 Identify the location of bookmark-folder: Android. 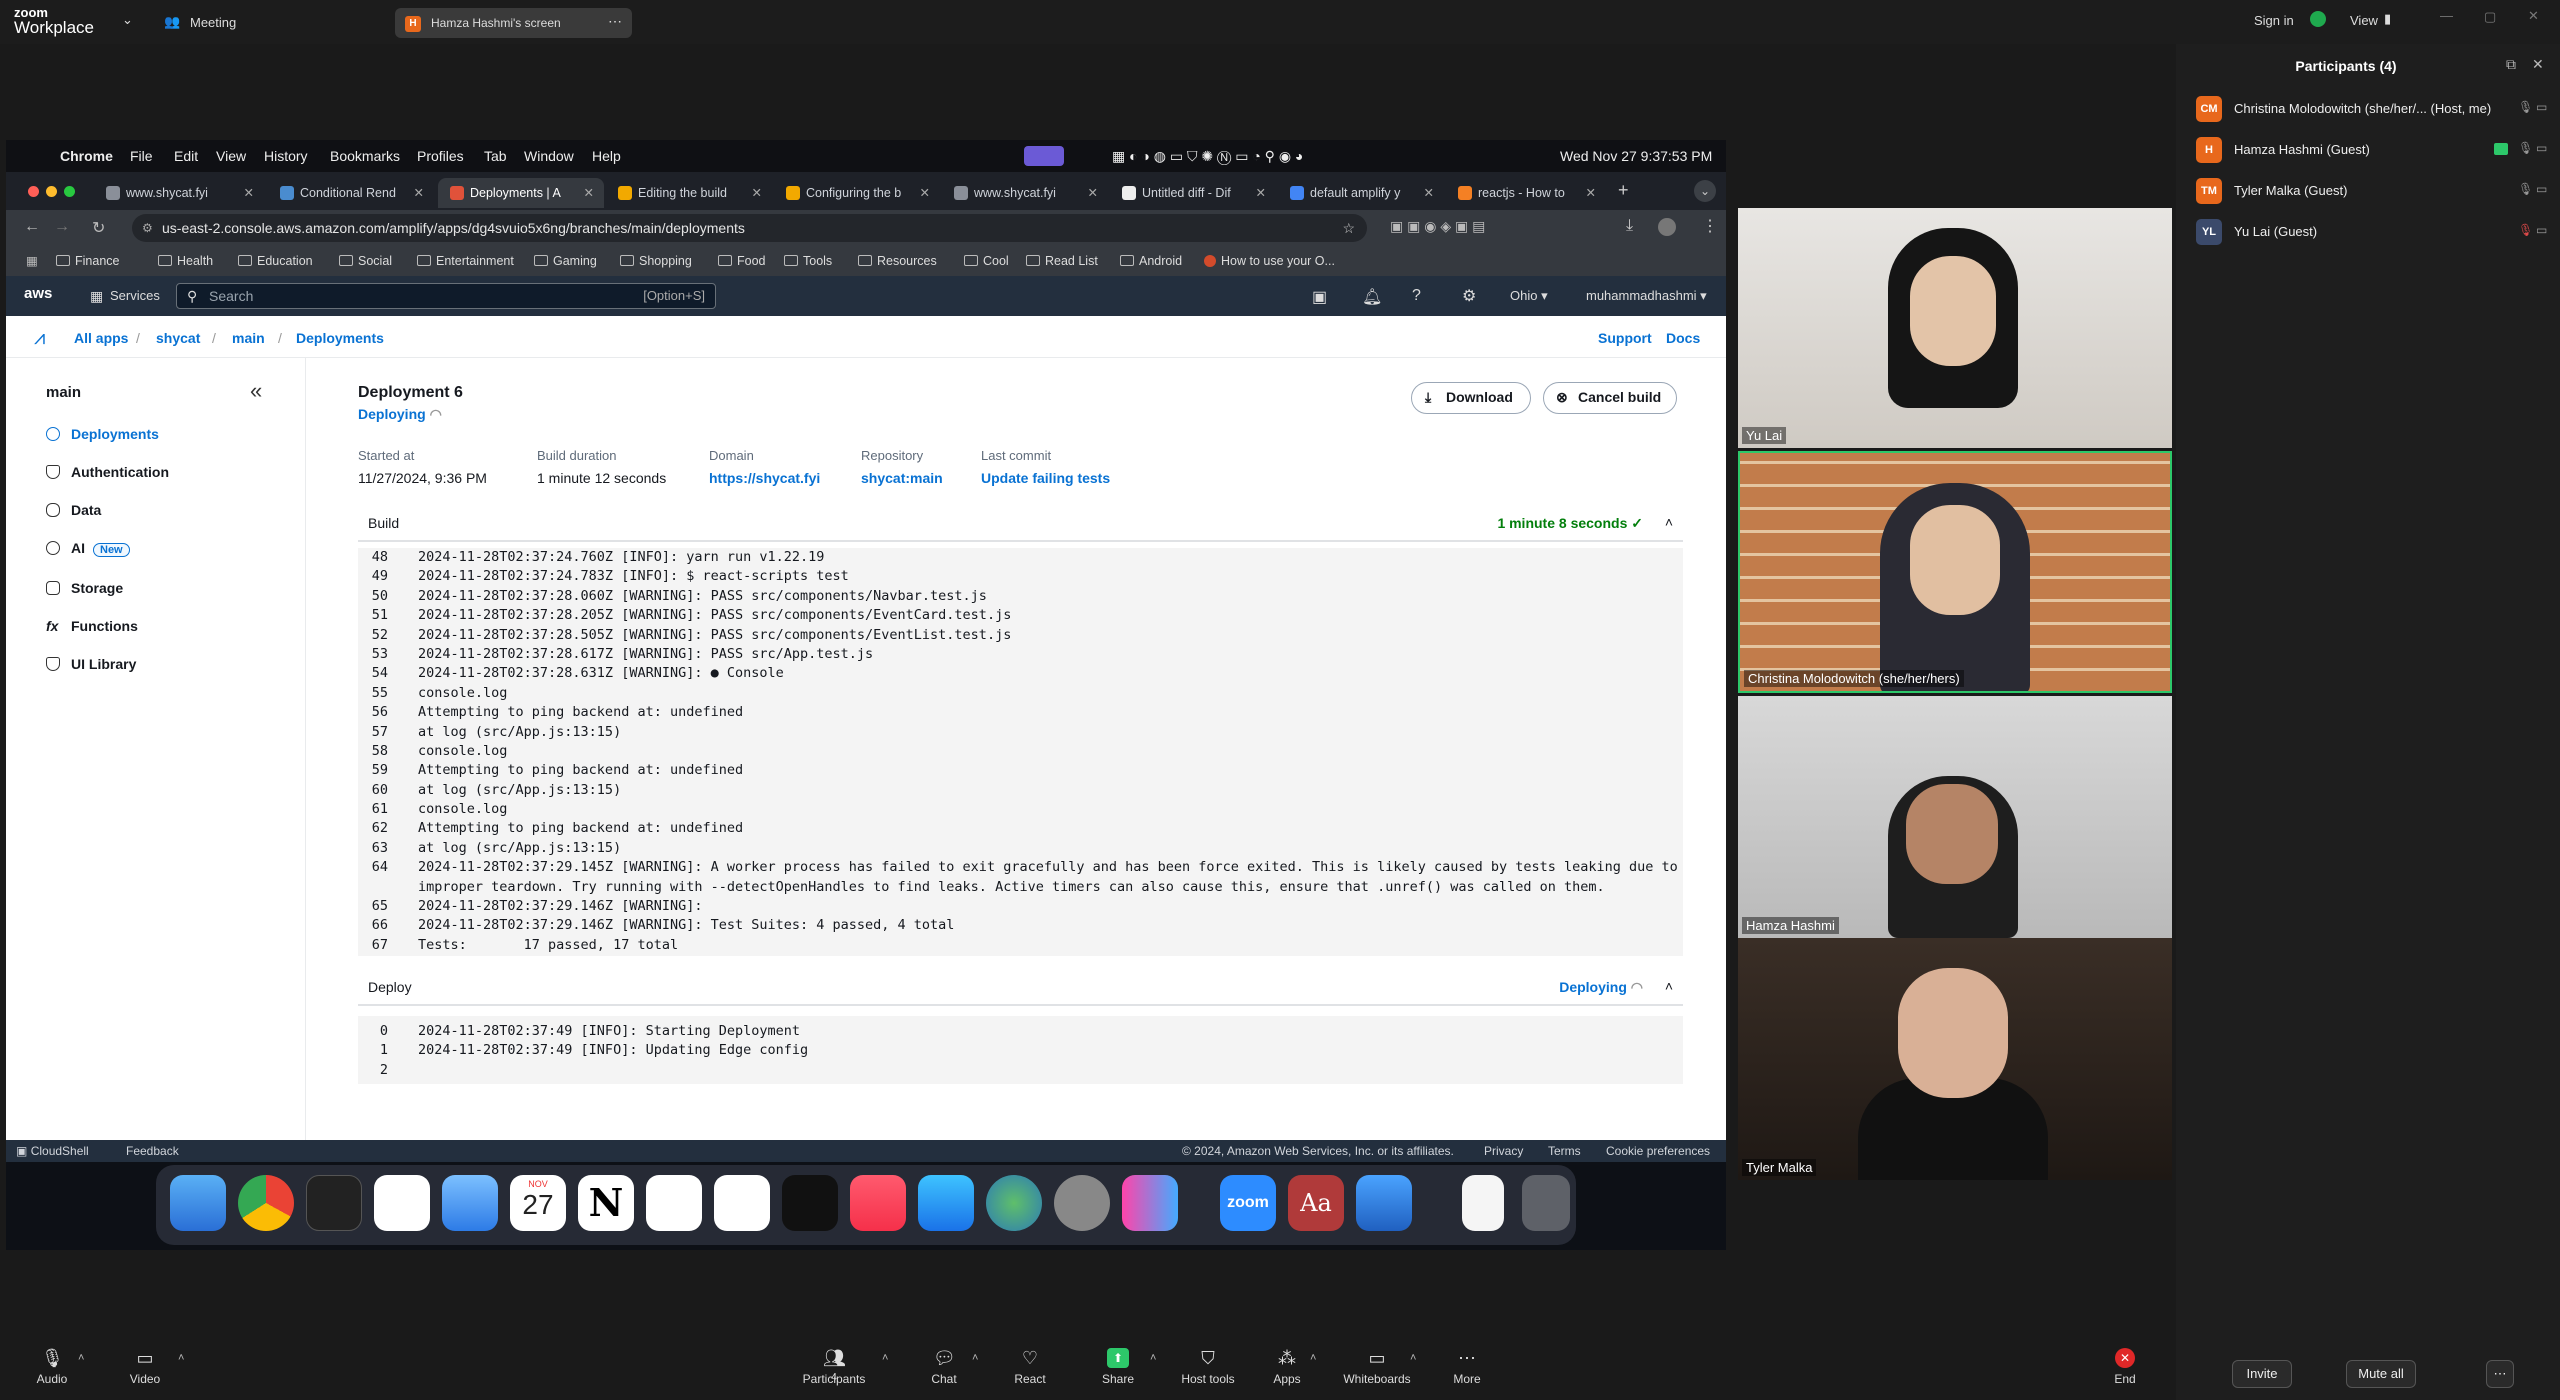
(1151, 261).